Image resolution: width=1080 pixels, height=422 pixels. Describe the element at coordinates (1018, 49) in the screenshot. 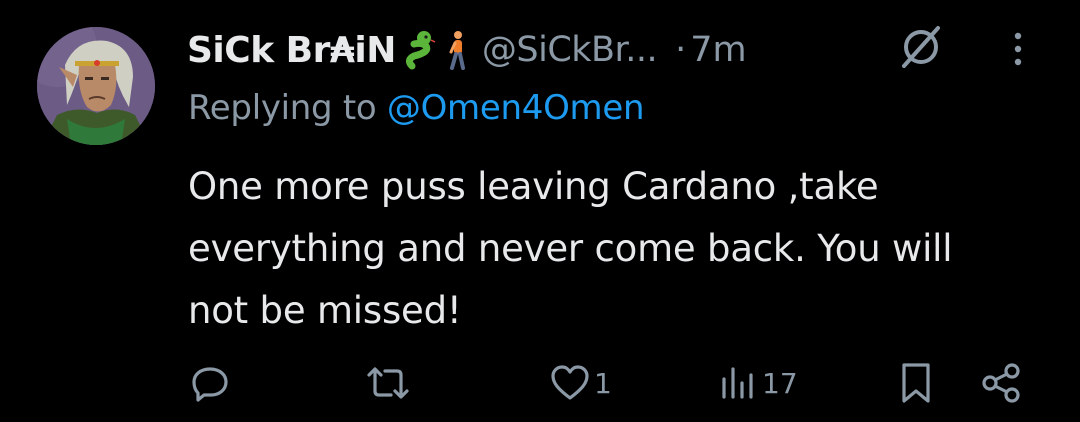

I see `more-options-icon` at that location.